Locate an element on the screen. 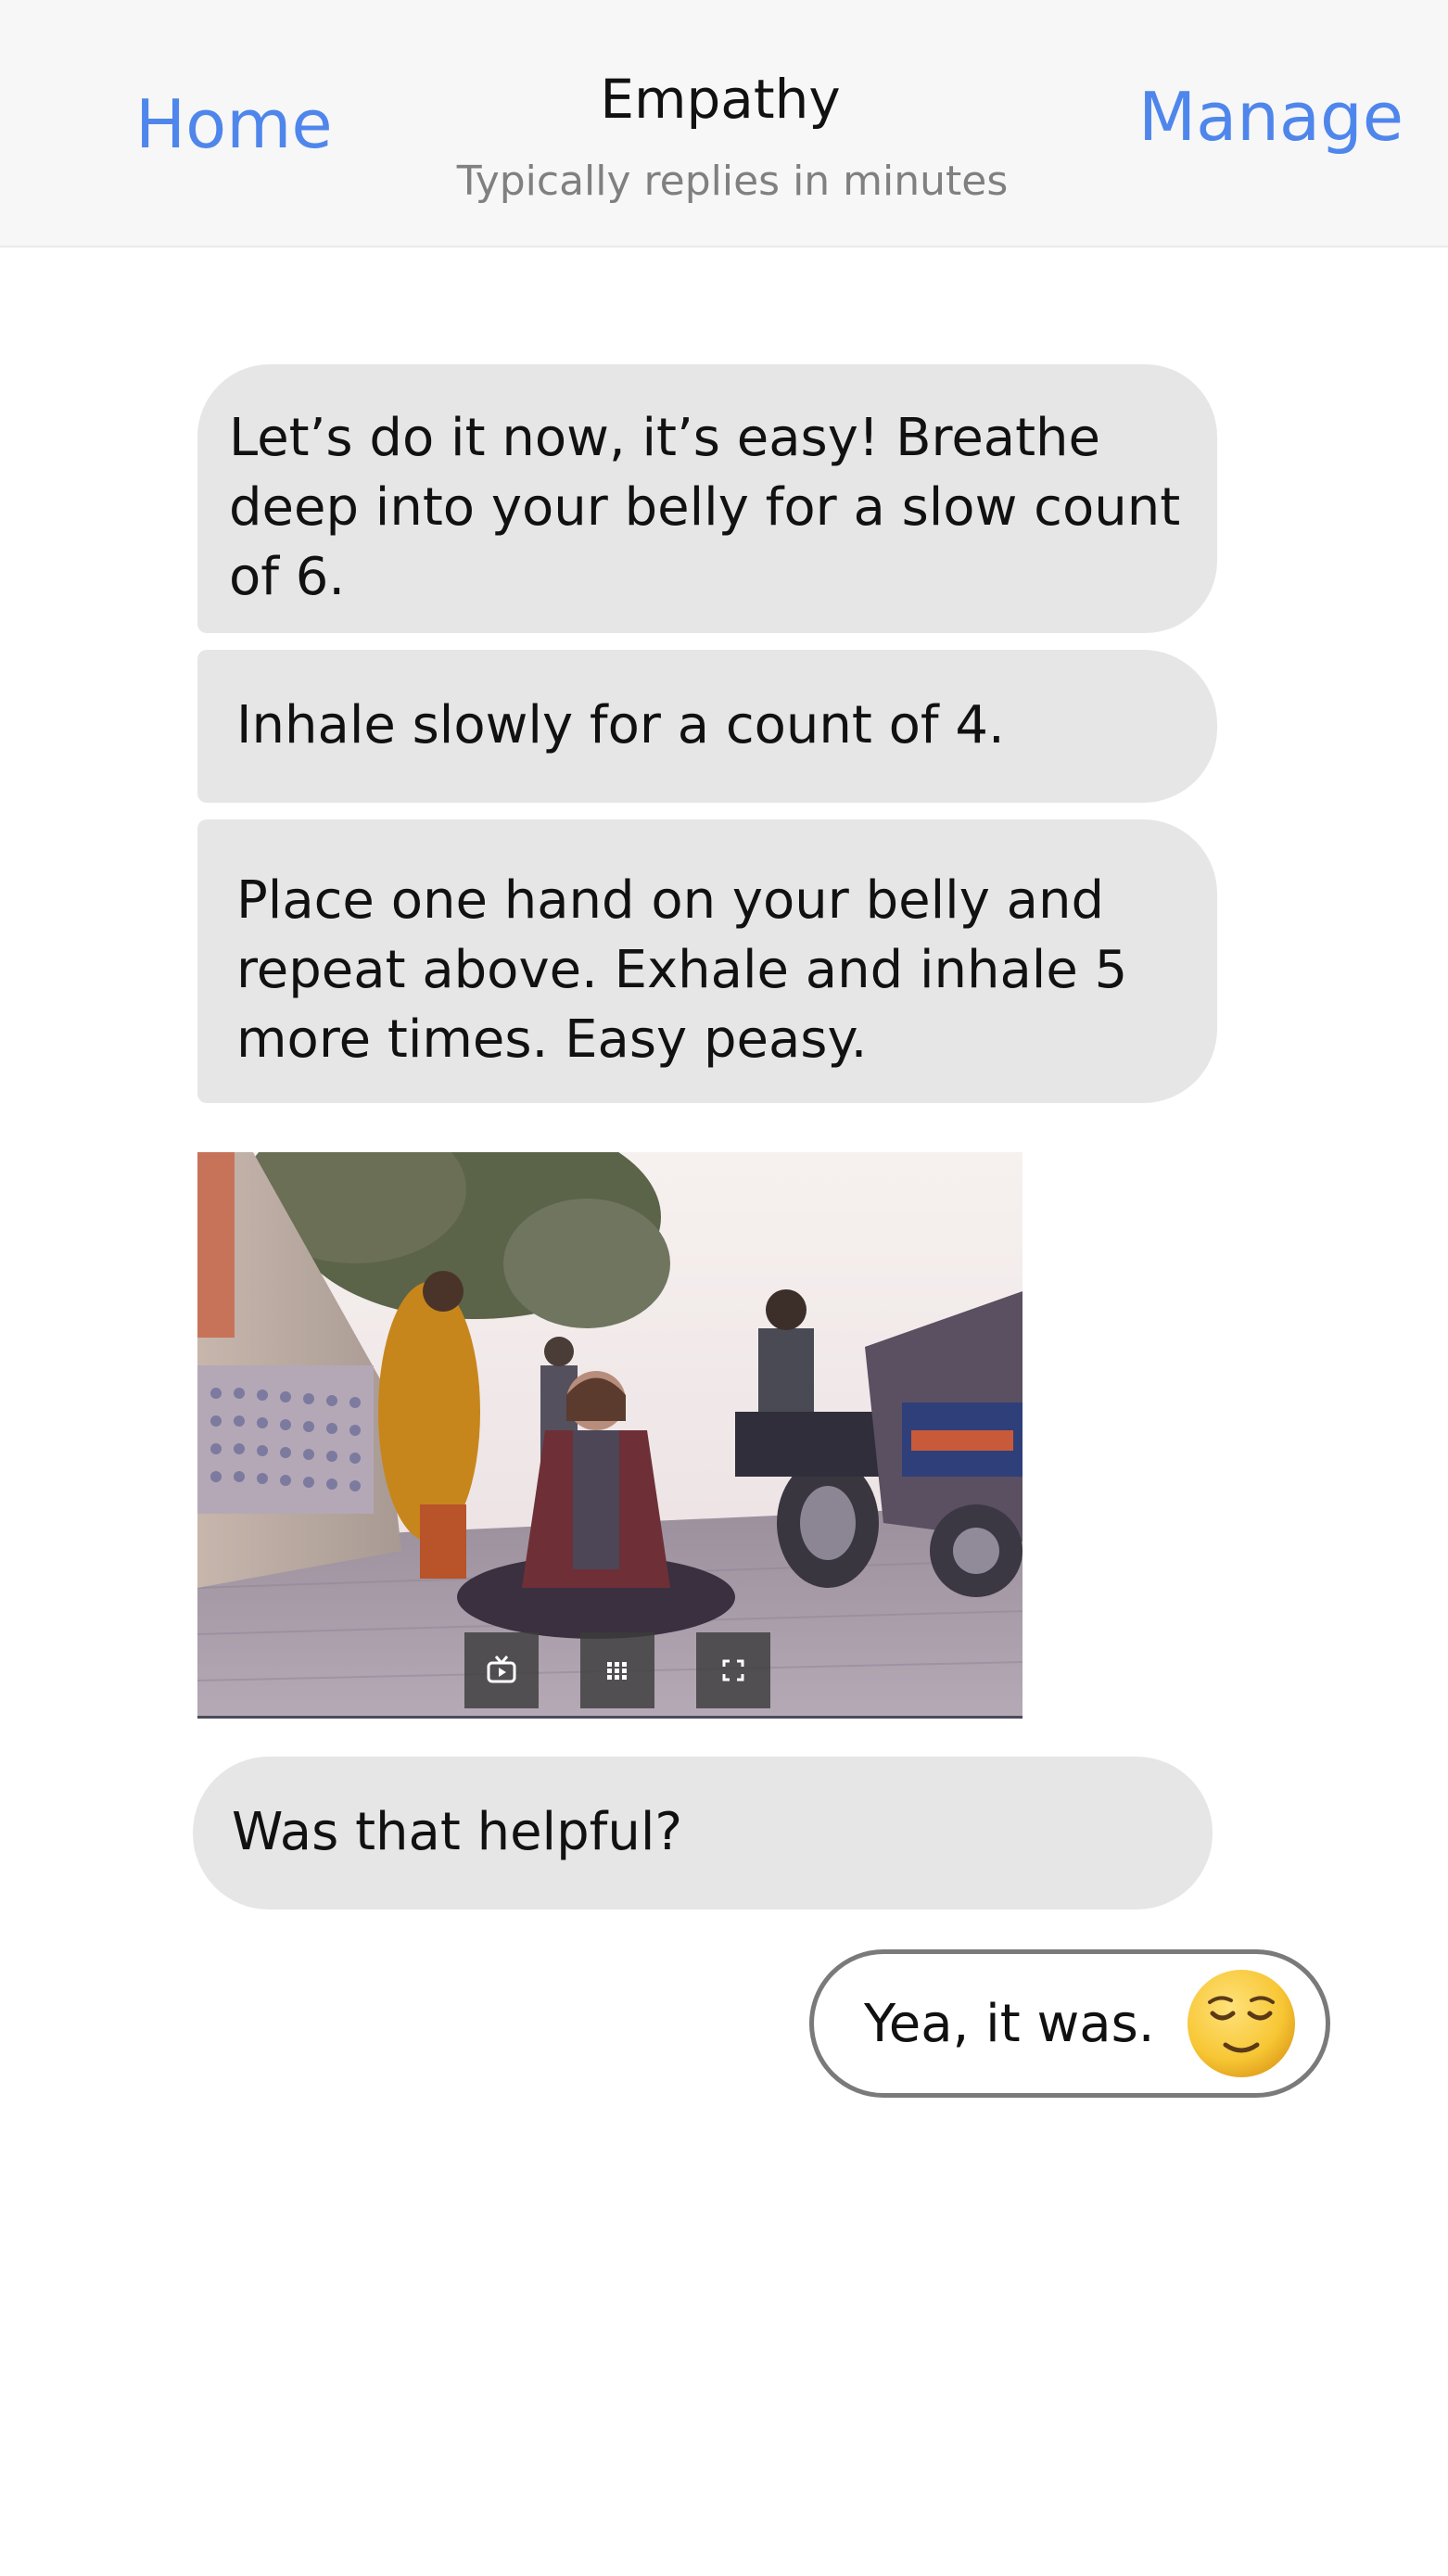 Image resolution: width=1448 pixels, height=2576 pixels. meditation-photo-message is located at coordinates (610, 1435).